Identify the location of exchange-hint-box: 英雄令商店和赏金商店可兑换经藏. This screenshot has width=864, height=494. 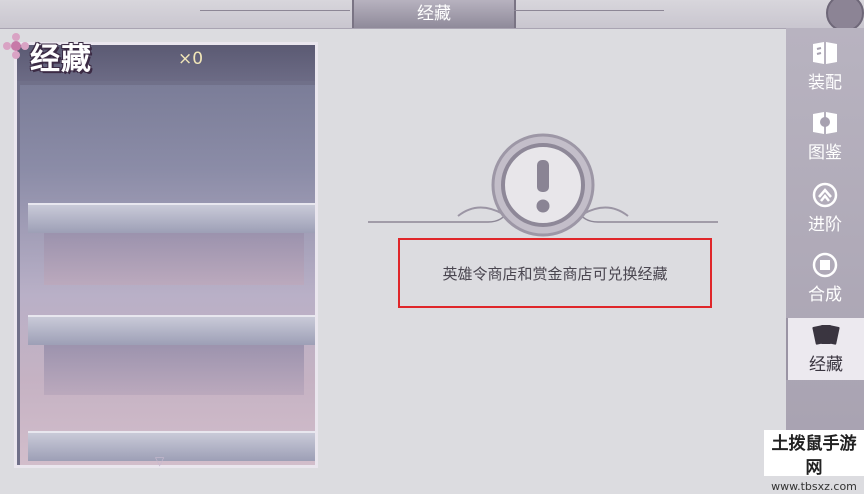
(555, 273).